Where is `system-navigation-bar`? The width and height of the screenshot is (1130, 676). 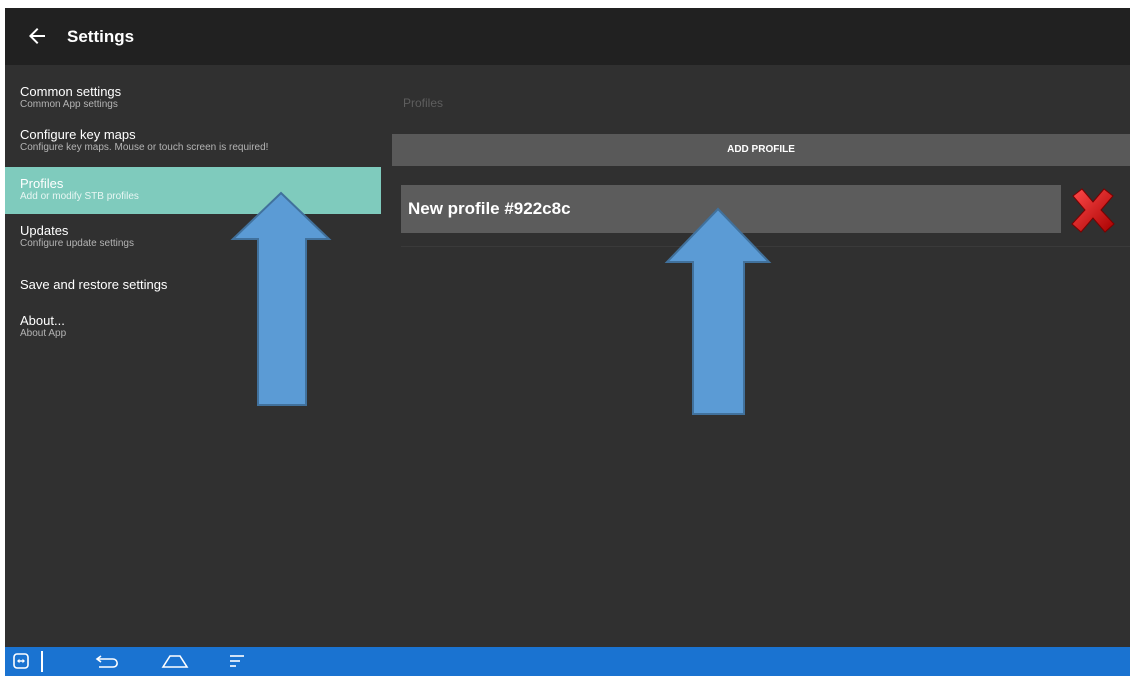 system-navigation-bar is located at coordinates (567, 661).